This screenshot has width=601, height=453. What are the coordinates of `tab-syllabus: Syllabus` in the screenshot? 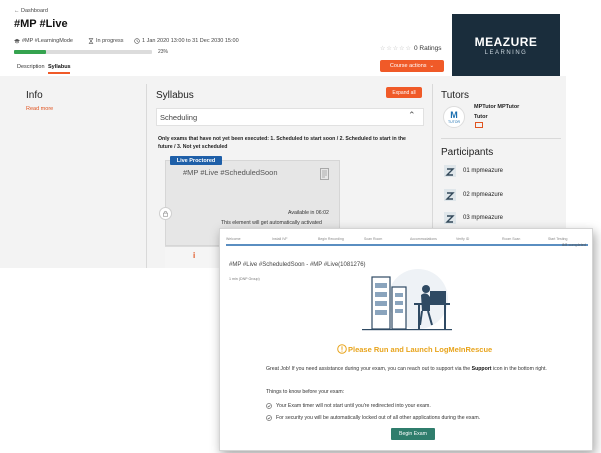 It's located at (59, 67).